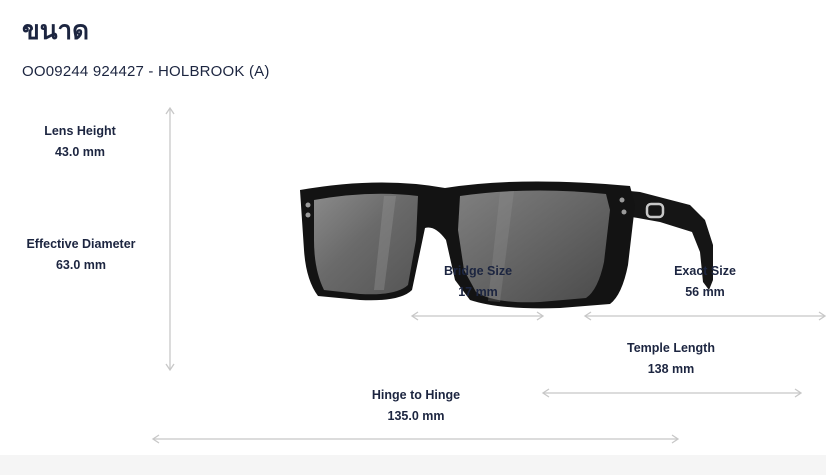 This screenshot has width=826, height=475. What do you see at coordinates (478, 292) in the screenshot?
I see `bridge-size-value: 17 mm` at bounding box center [478, 292].